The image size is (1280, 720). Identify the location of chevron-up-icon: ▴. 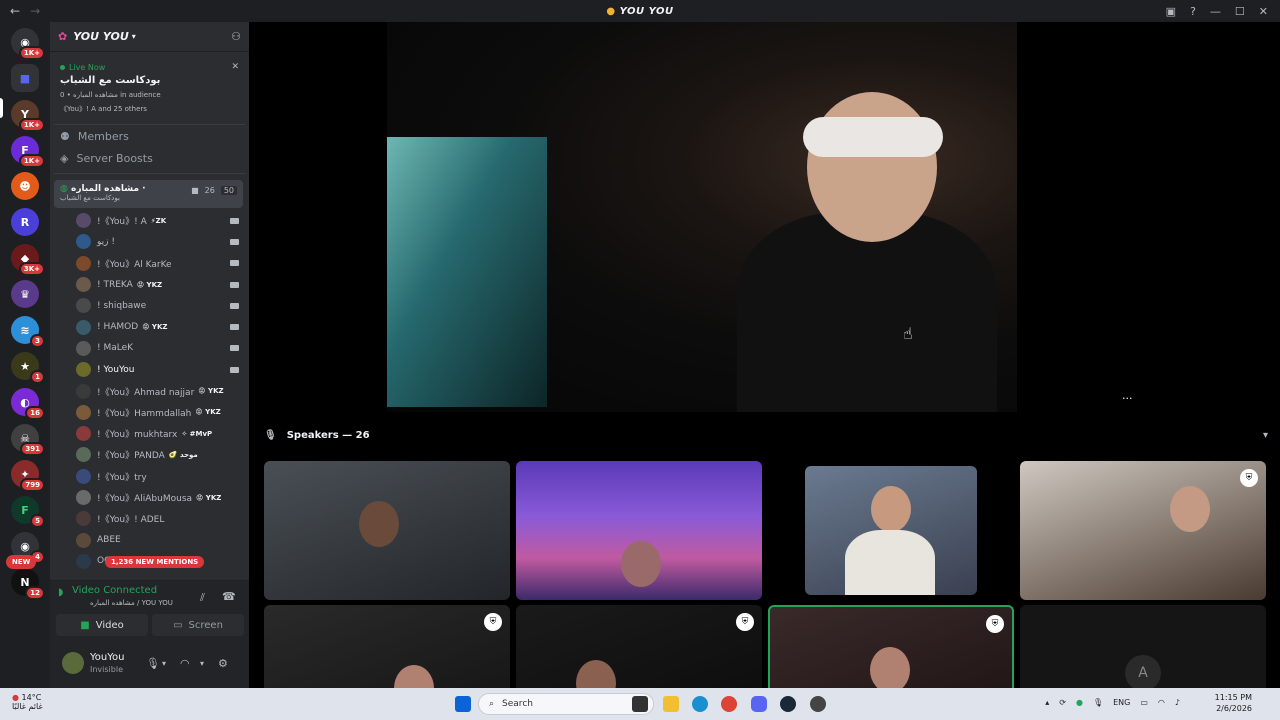
(1047, 702).